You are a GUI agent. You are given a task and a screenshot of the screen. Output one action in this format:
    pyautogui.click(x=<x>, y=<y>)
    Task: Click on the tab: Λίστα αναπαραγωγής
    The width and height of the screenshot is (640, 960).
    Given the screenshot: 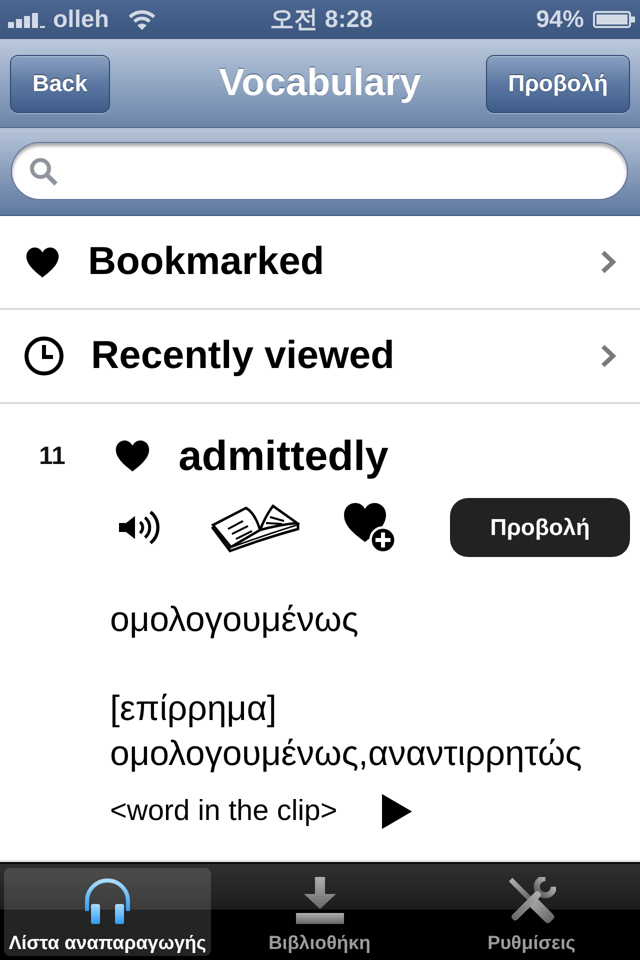 What is the action you would take?
    pyautogui.click(x=107, y=912)
    